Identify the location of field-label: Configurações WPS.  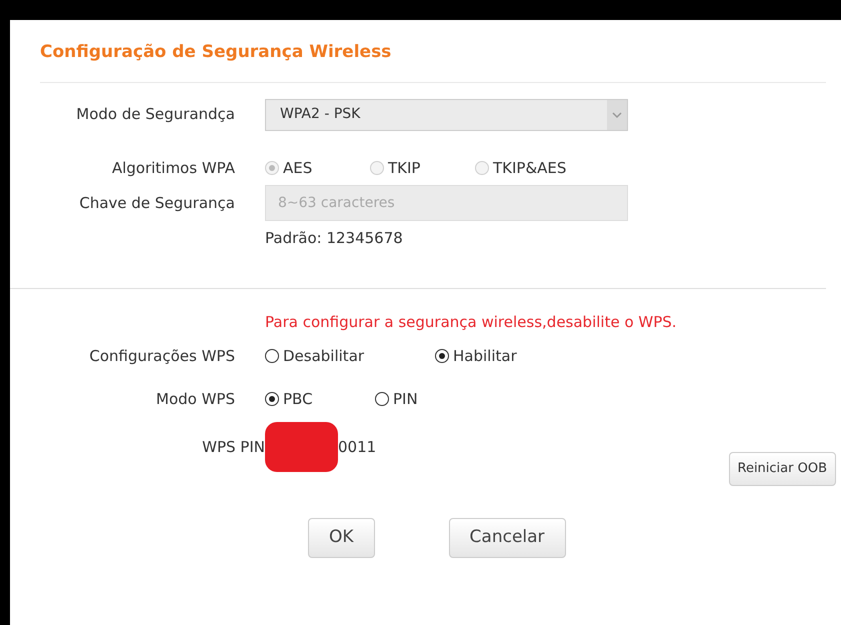
(162, 356).